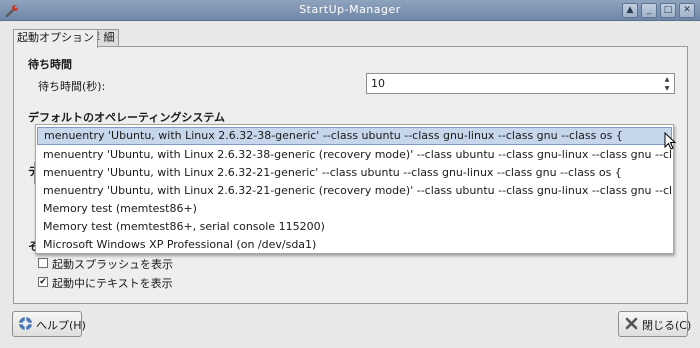 This screenshot has height=348, width=700. Describe the element at coordinates (631, 323) in the screenshot. I see `close-x-icon` at that location.